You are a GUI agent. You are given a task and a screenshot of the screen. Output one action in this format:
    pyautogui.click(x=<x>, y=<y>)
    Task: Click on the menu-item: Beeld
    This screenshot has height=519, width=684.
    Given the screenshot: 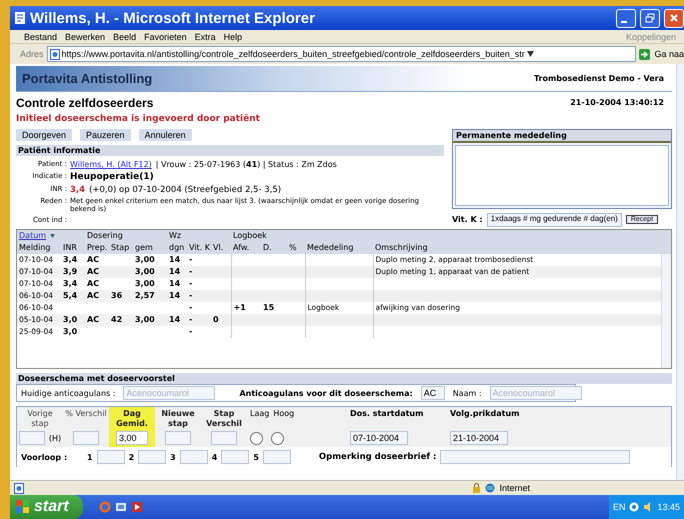 What is the action you would take?
    pyautogui.click(x=124, y=37)
    